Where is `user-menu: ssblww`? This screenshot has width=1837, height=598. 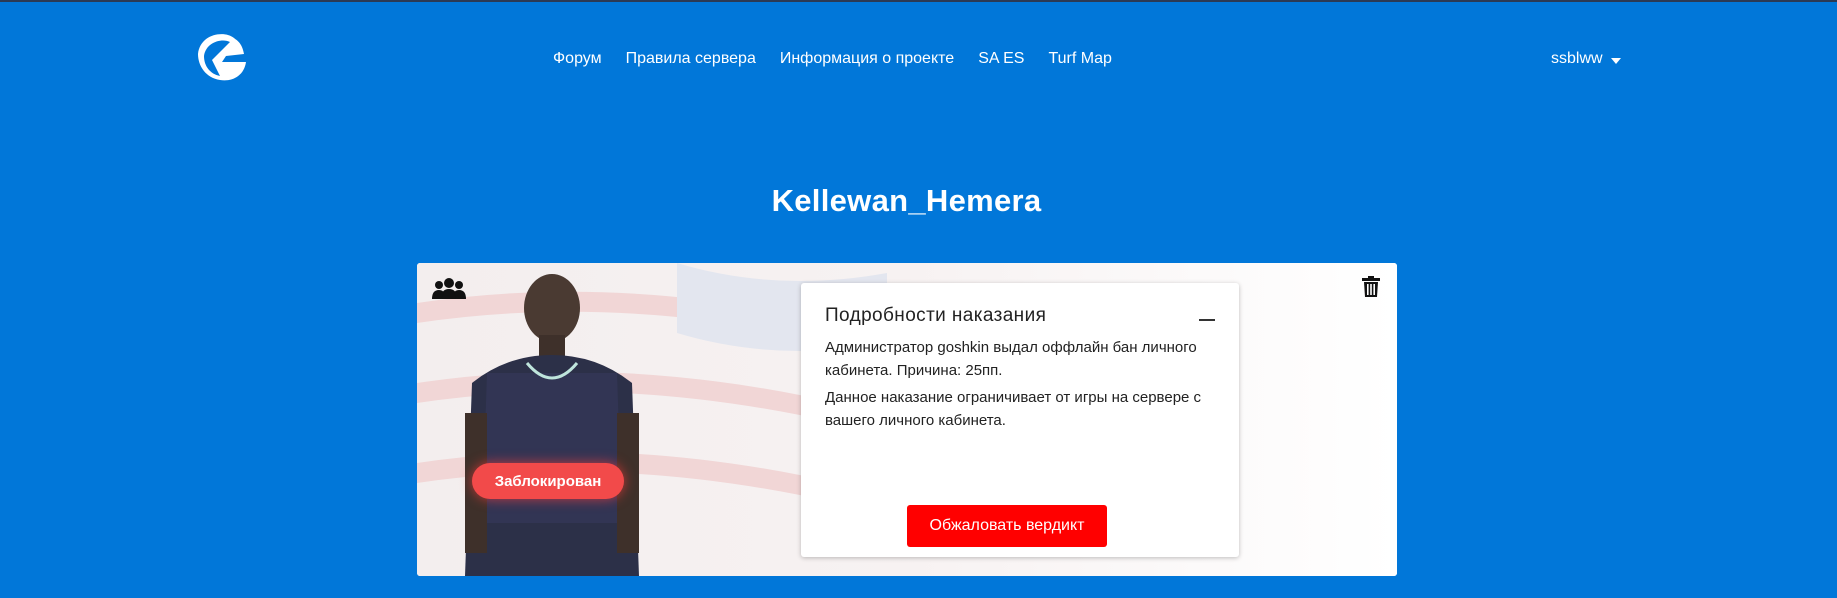
user-menu: ssblww is located at coordinates (1586, 59).